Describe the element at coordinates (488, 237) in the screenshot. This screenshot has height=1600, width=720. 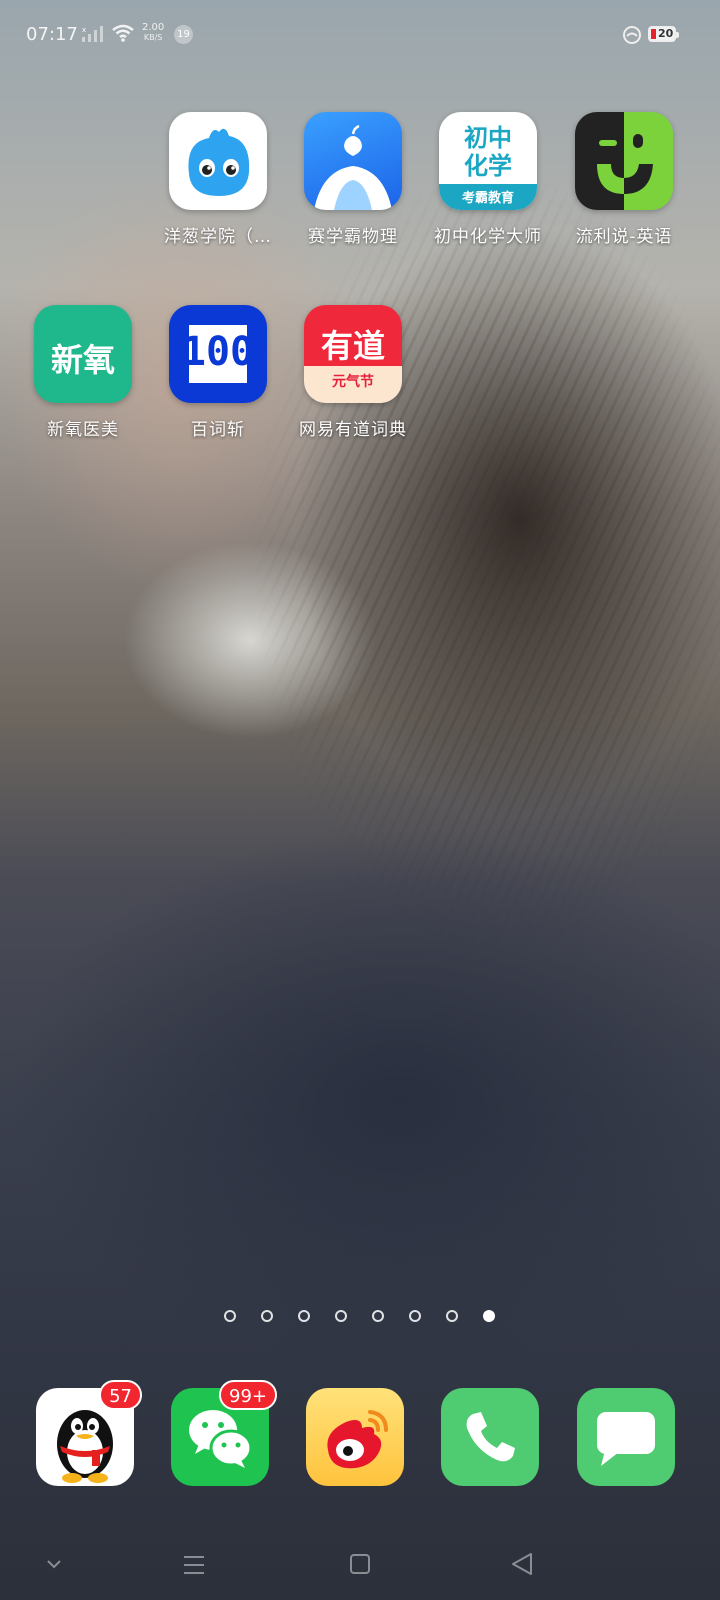
I see `app-label: 初中化学大师` at that location.